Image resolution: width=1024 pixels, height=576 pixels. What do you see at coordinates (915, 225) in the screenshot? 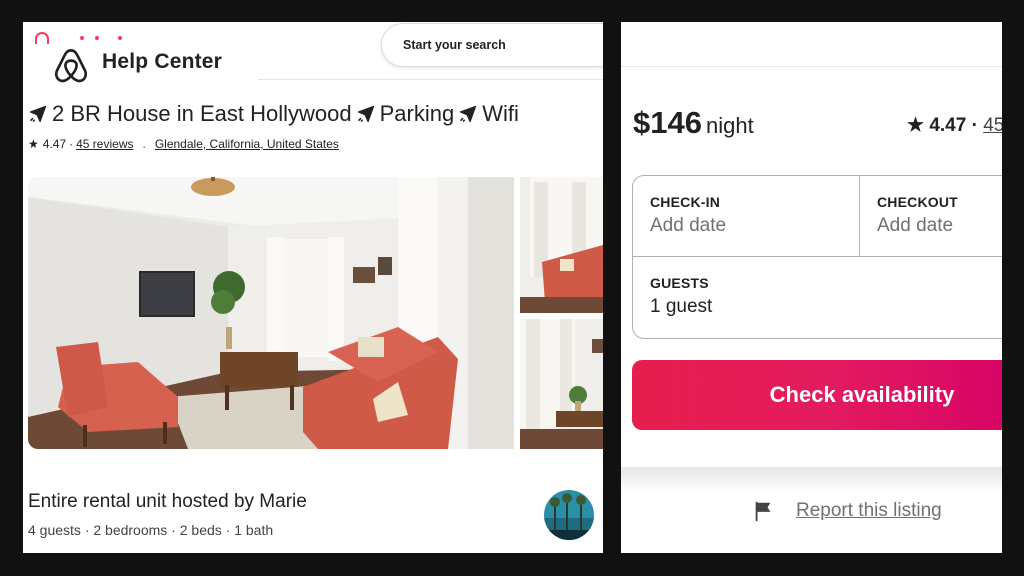
I see `checkout-value: Add date` at bounding box center [915, 225].